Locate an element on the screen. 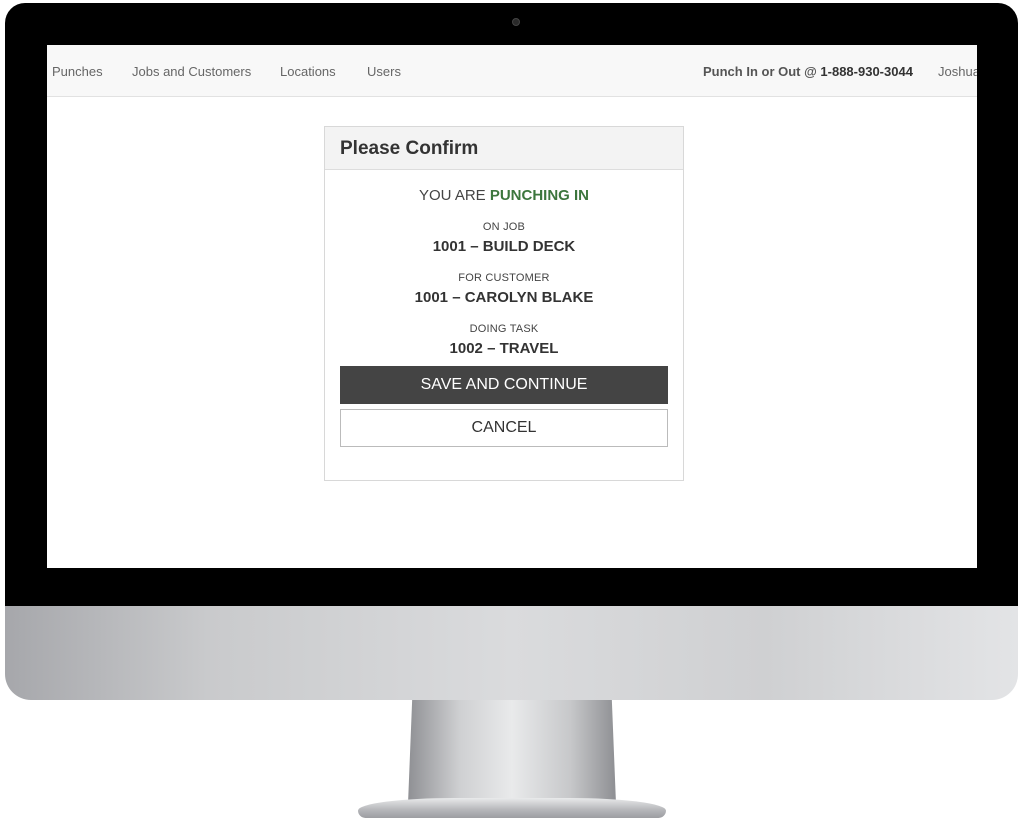  monitor-stand is located at coordinates (512, 752).